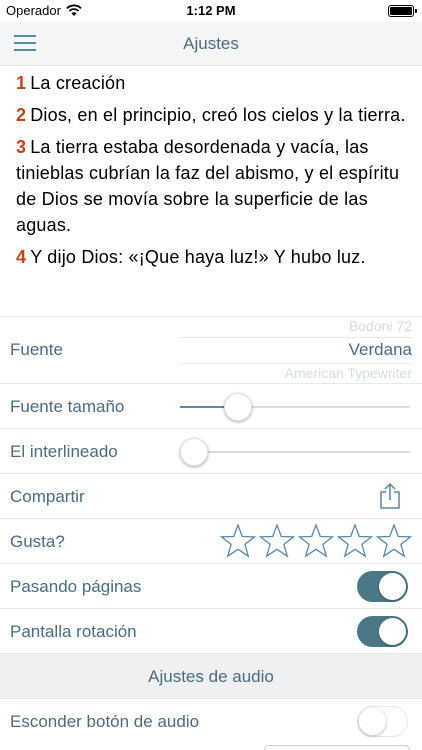 This screenshot has height=750, width=422. I want to click on font-option-selected: Verdana, so click(380, 350).